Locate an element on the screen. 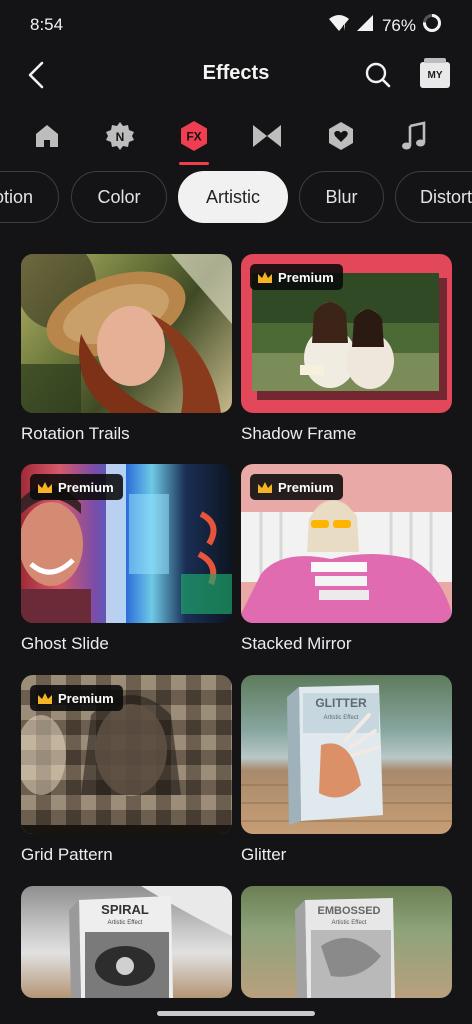 This screenshot has height=1024, width=472. chip-motion: Motion is located at coordinates (29, 197).